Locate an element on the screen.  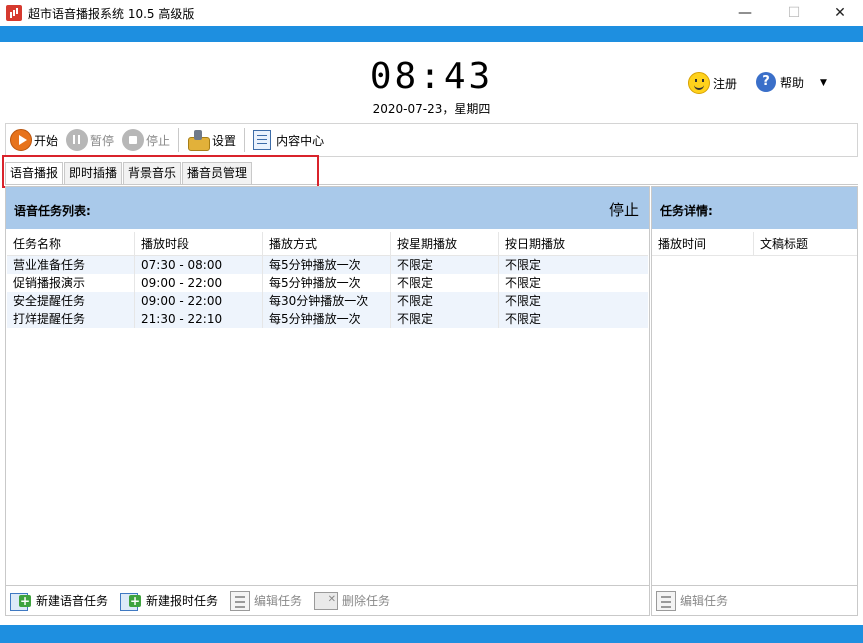
new-voice-task-button: 新建语音任务 is located at coordinates (59, 601).